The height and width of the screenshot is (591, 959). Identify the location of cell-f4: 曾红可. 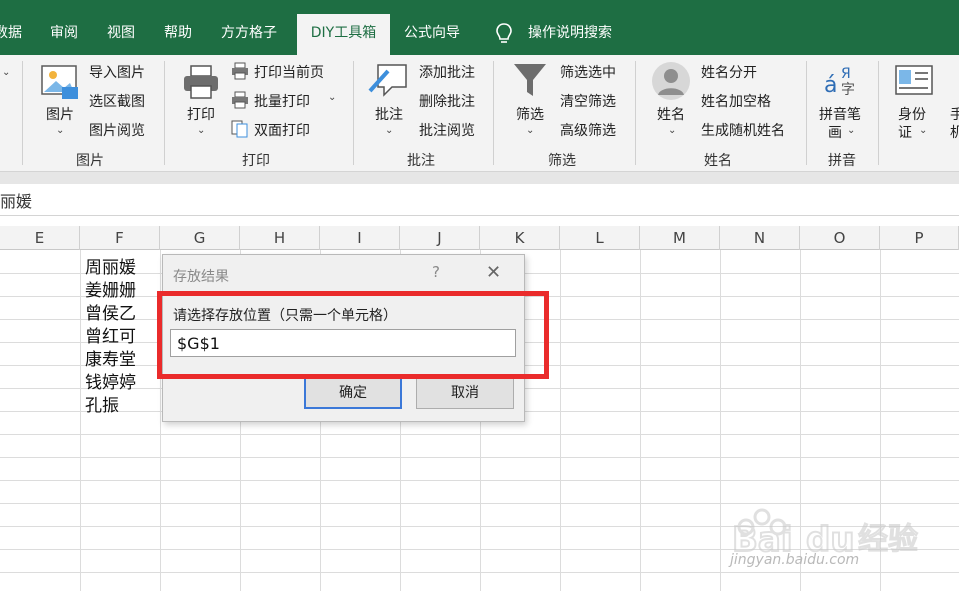
(110, 334).